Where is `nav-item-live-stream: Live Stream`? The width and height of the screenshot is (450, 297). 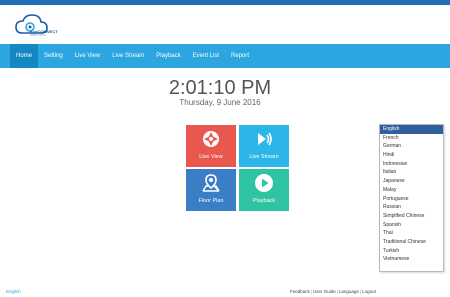 nav-item-live-stream: Live Stream is located at coordinates (128, 56).